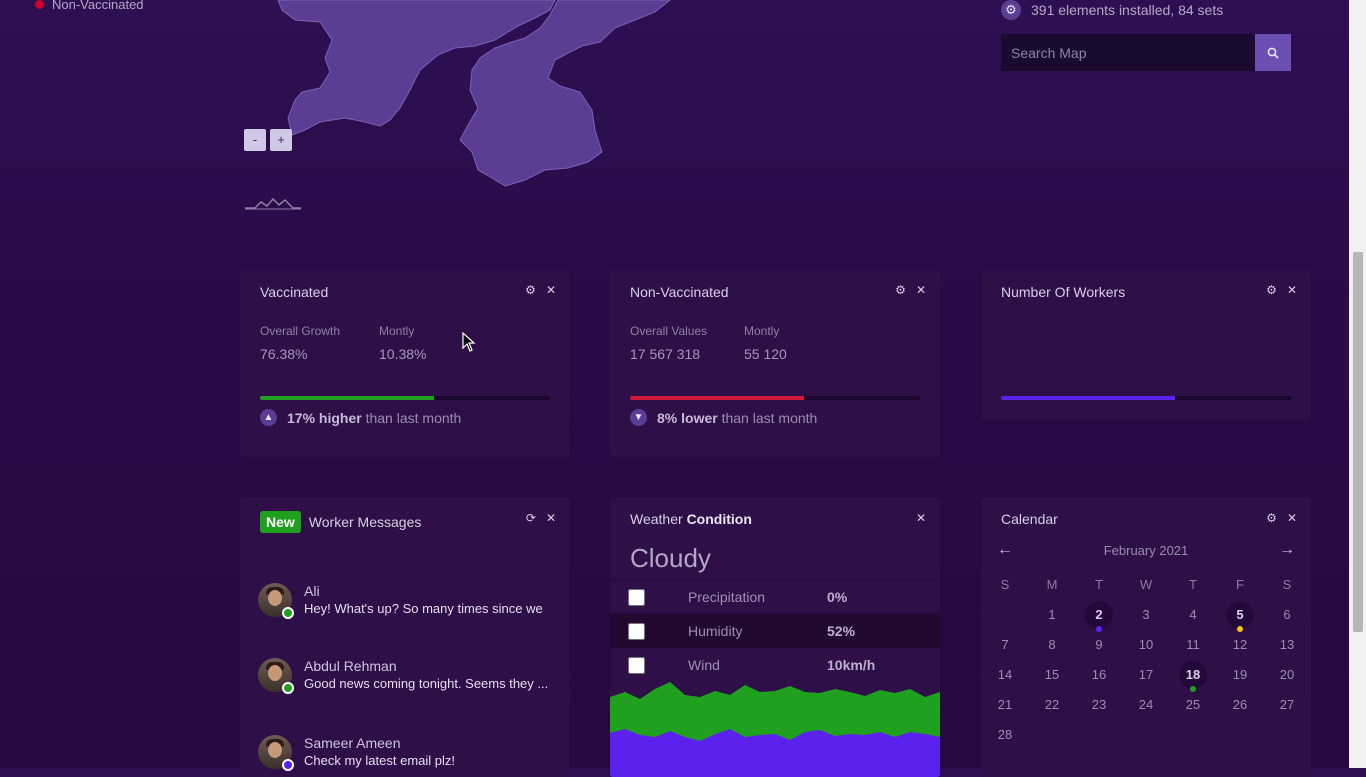 This screenshot has width=1366, height=777. What do you see at coordinates (1099, 616) in the screenshot?
I see `calendar-day: 2` at bounding box center [1099, 616].